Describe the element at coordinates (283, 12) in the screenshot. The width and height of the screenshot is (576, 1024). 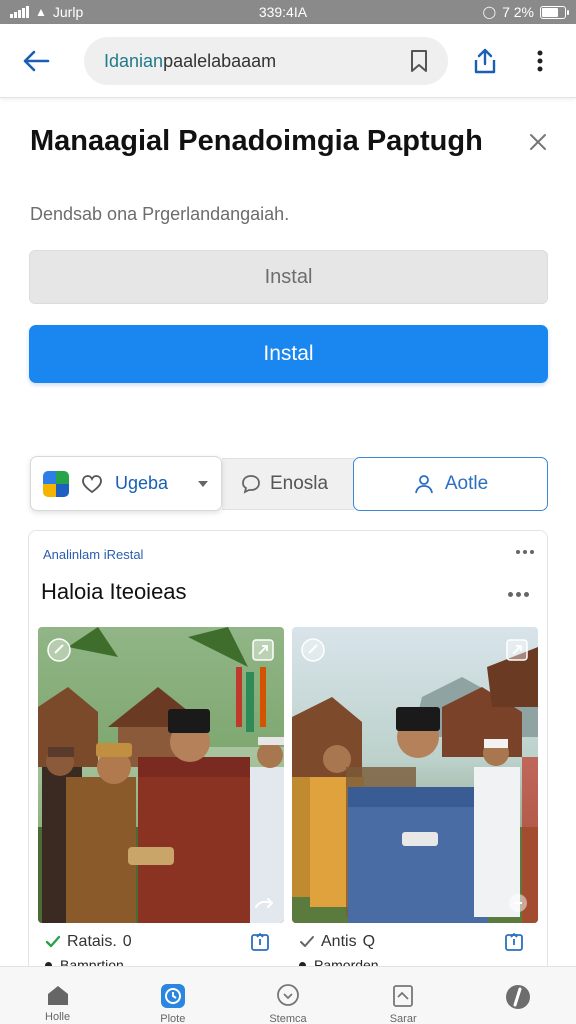
I see `status-time: 339:4IA` at that location.